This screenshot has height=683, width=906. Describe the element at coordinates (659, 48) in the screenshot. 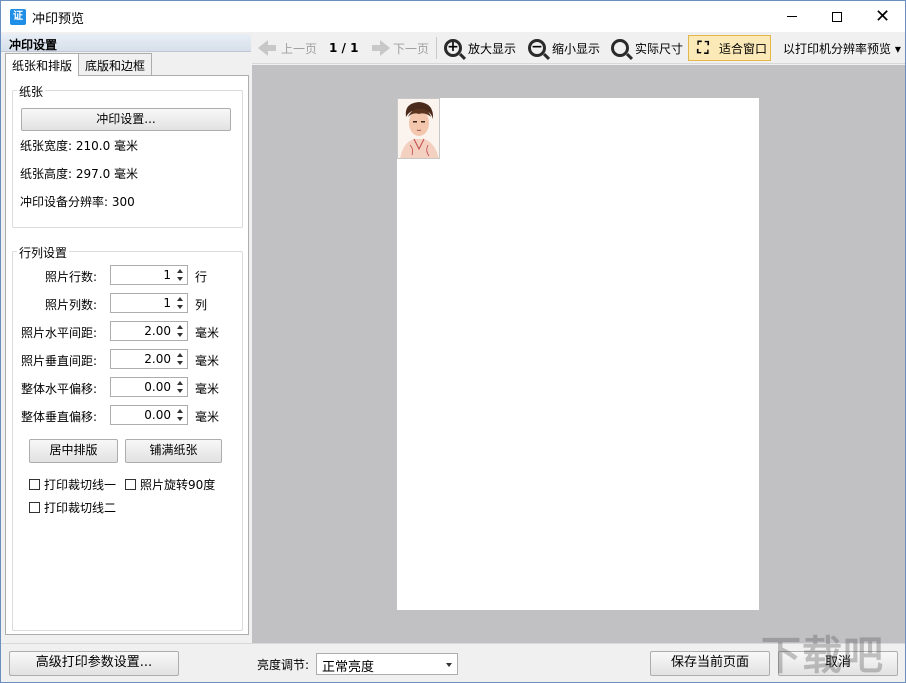

I see `actual-size-label: 实际尺寸` at that location.